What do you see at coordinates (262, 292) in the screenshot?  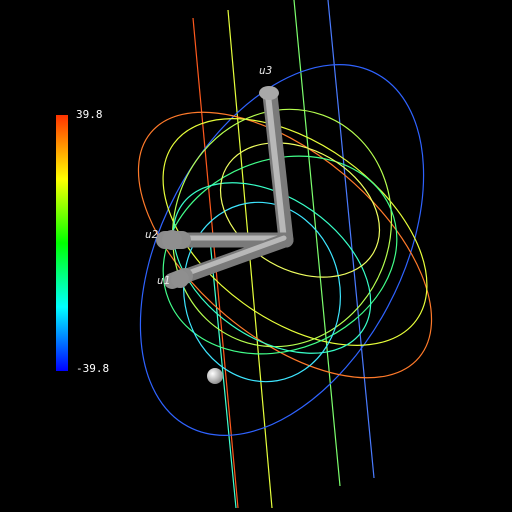 I see `loop-cyan` at bounding box center [262, 292].